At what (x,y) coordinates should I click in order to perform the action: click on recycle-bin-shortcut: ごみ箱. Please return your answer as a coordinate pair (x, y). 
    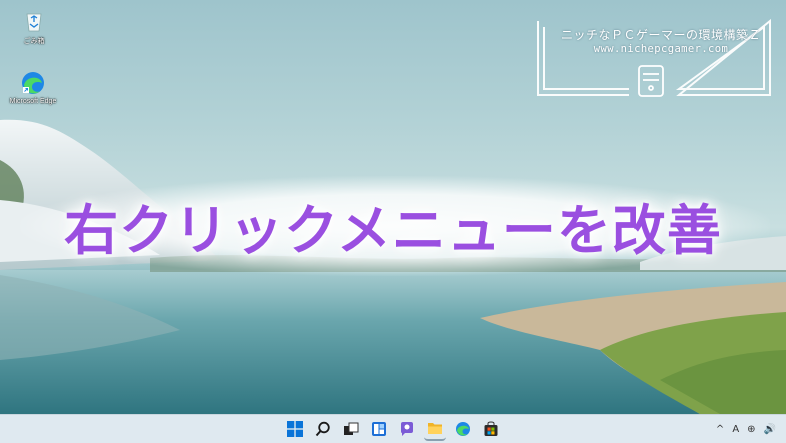
    Looking at the image, I should click on (34, 27).